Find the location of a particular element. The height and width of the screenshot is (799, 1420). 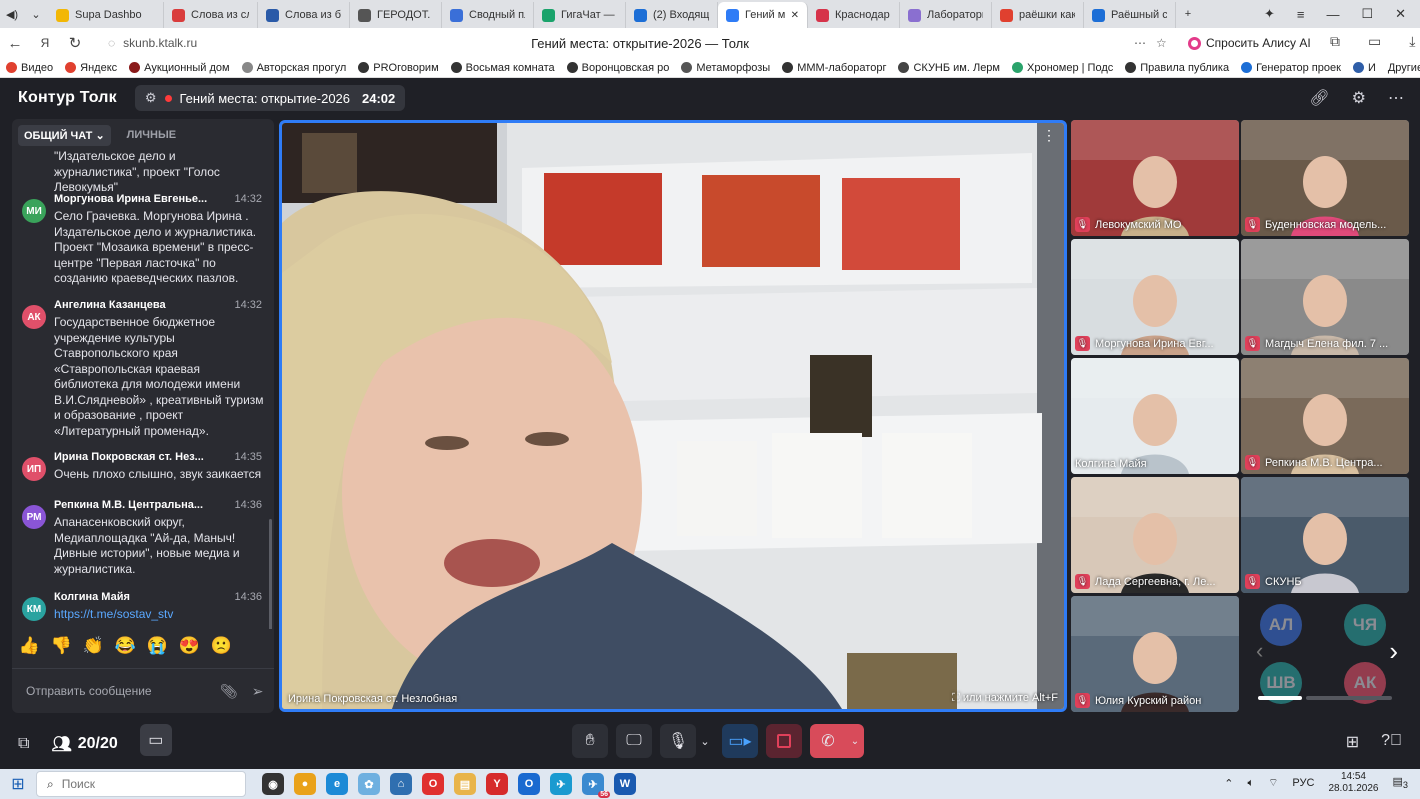

tab-2: Слова из букв is located at coordinates (304, 15).